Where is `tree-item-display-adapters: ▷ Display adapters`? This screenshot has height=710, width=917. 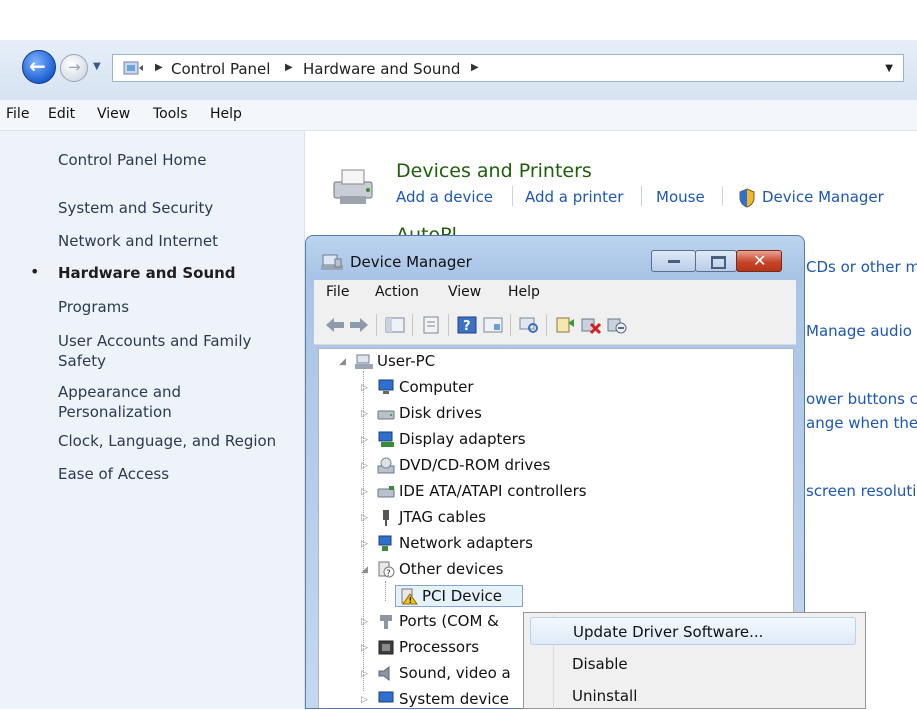
tree-item-display-adapters: ▷ Display adapters is located at coordinates (471, 440).